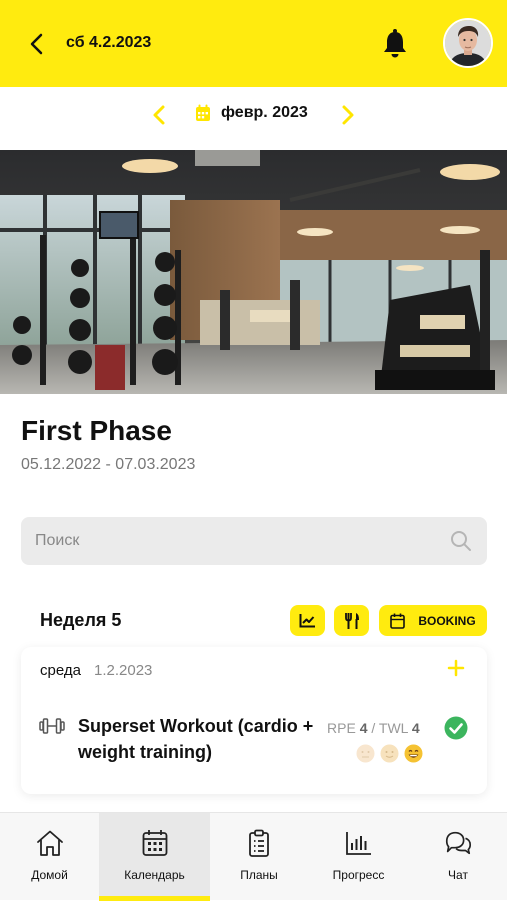  What do you see at coordinates (81, 620) in the screenshot?
I see `week-title: Неделя 5` at bounding box center [81, 620].